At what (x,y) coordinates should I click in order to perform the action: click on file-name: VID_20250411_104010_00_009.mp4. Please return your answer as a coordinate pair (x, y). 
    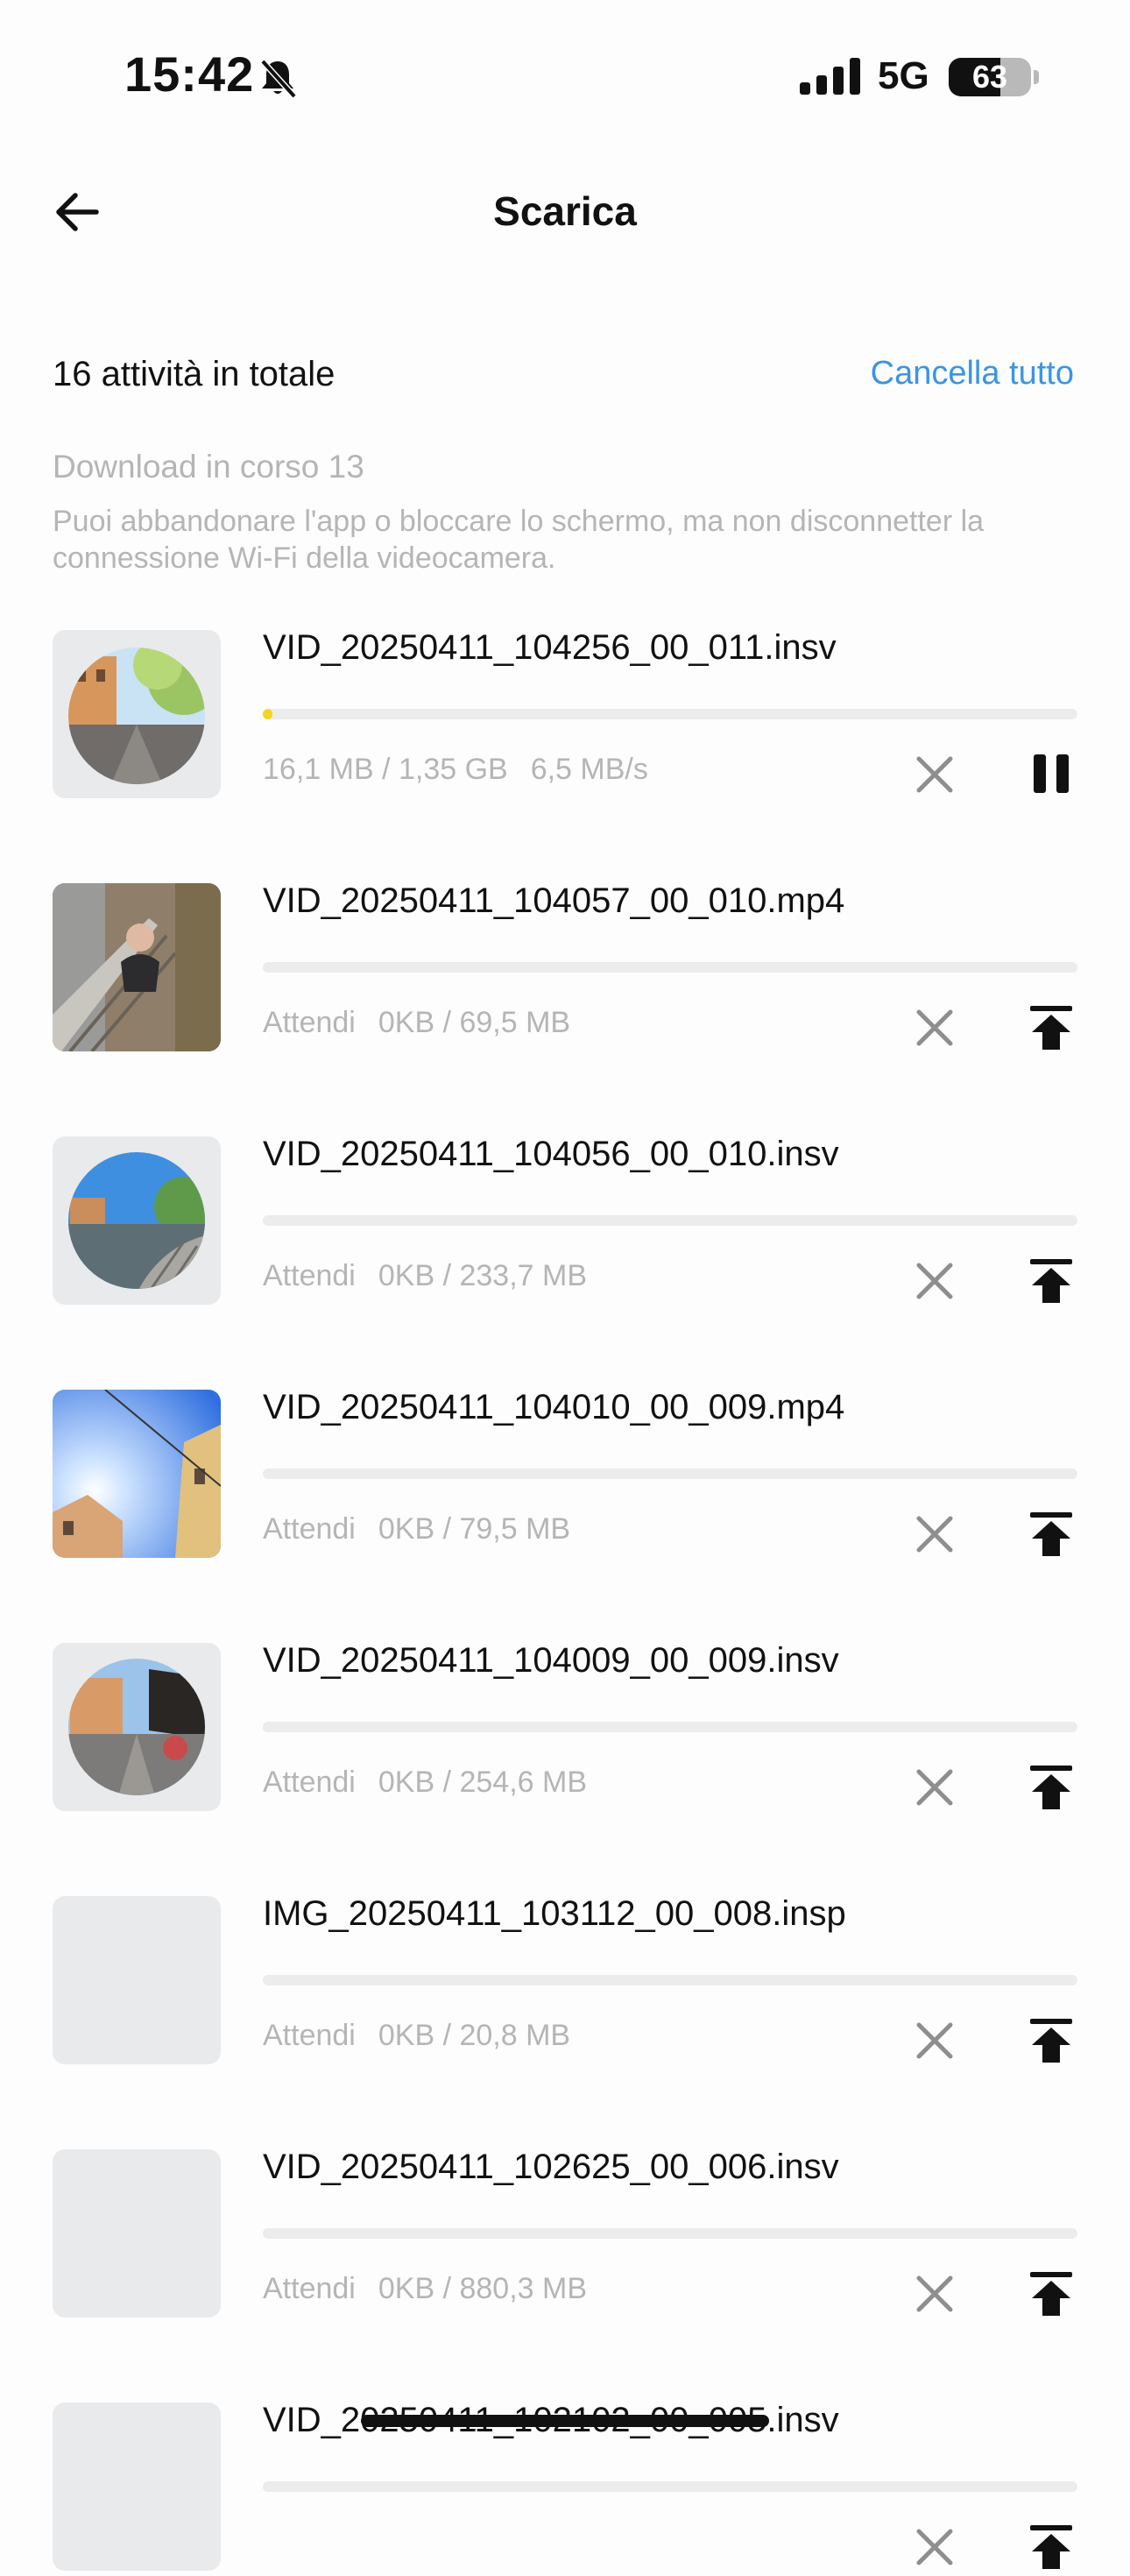
    Looking at the image, I should click on (554, 1407).